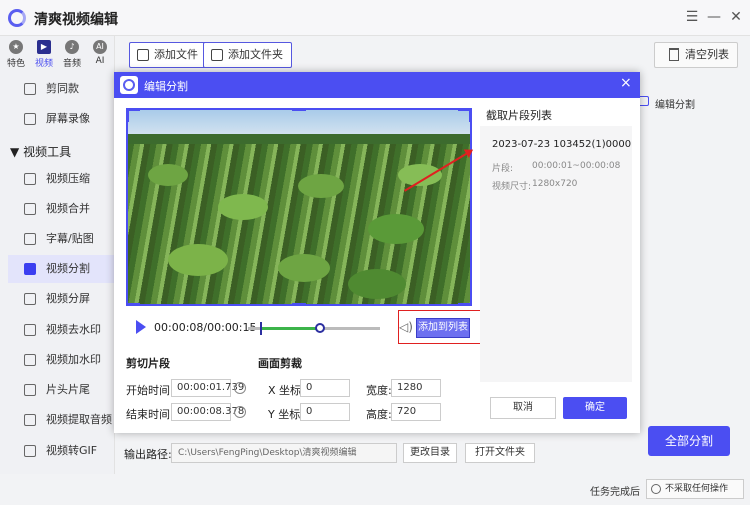  What do you see at coordinates (150, 414) in the screenshot?
I see `end-time-label: 结束时间:` at bounding box center [150, 414].